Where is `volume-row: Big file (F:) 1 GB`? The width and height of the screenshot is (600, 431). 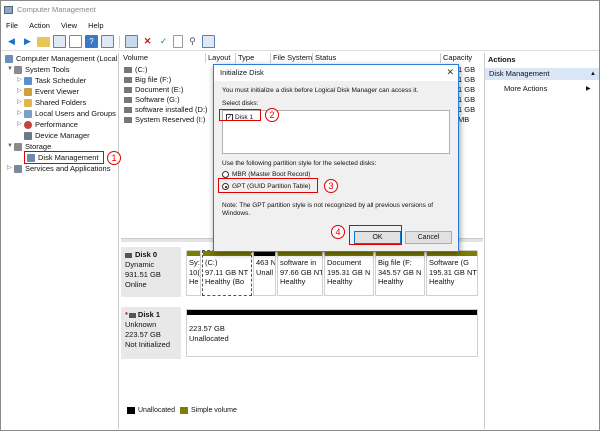
volume-row: Big file (F:) 1 GB is located at coordinates (298, 80).